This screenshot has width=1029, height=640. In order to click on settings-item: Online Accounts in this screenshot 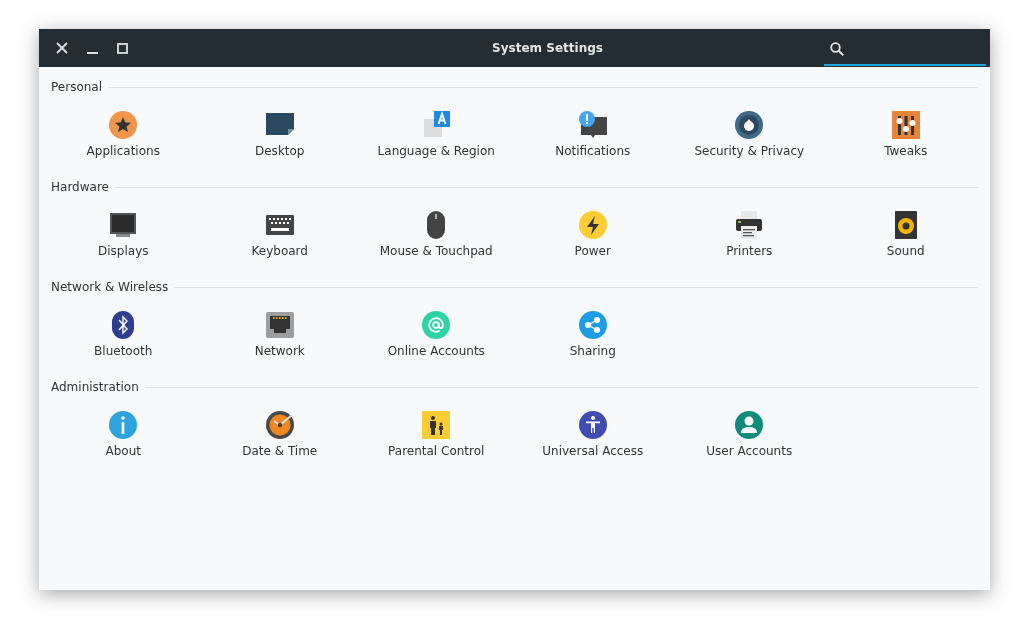, I will do `click(436, 335)`.